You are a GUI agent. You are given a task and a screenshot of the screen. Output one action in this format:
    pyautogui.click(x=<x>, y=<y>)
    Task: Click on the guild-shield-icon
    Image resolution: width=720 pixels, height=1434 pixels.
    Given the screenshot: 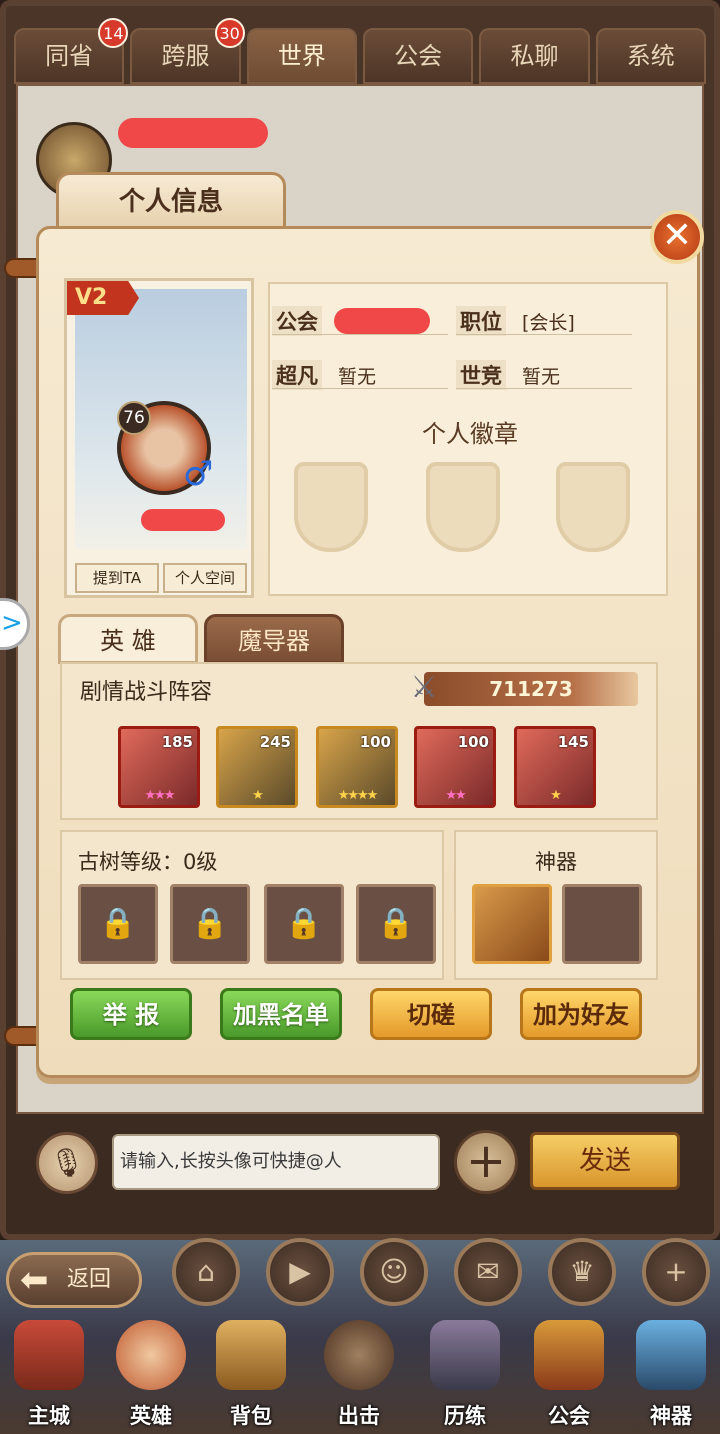 What is the action you would take?
    pyautogui.click(x=569, y=1355)
    